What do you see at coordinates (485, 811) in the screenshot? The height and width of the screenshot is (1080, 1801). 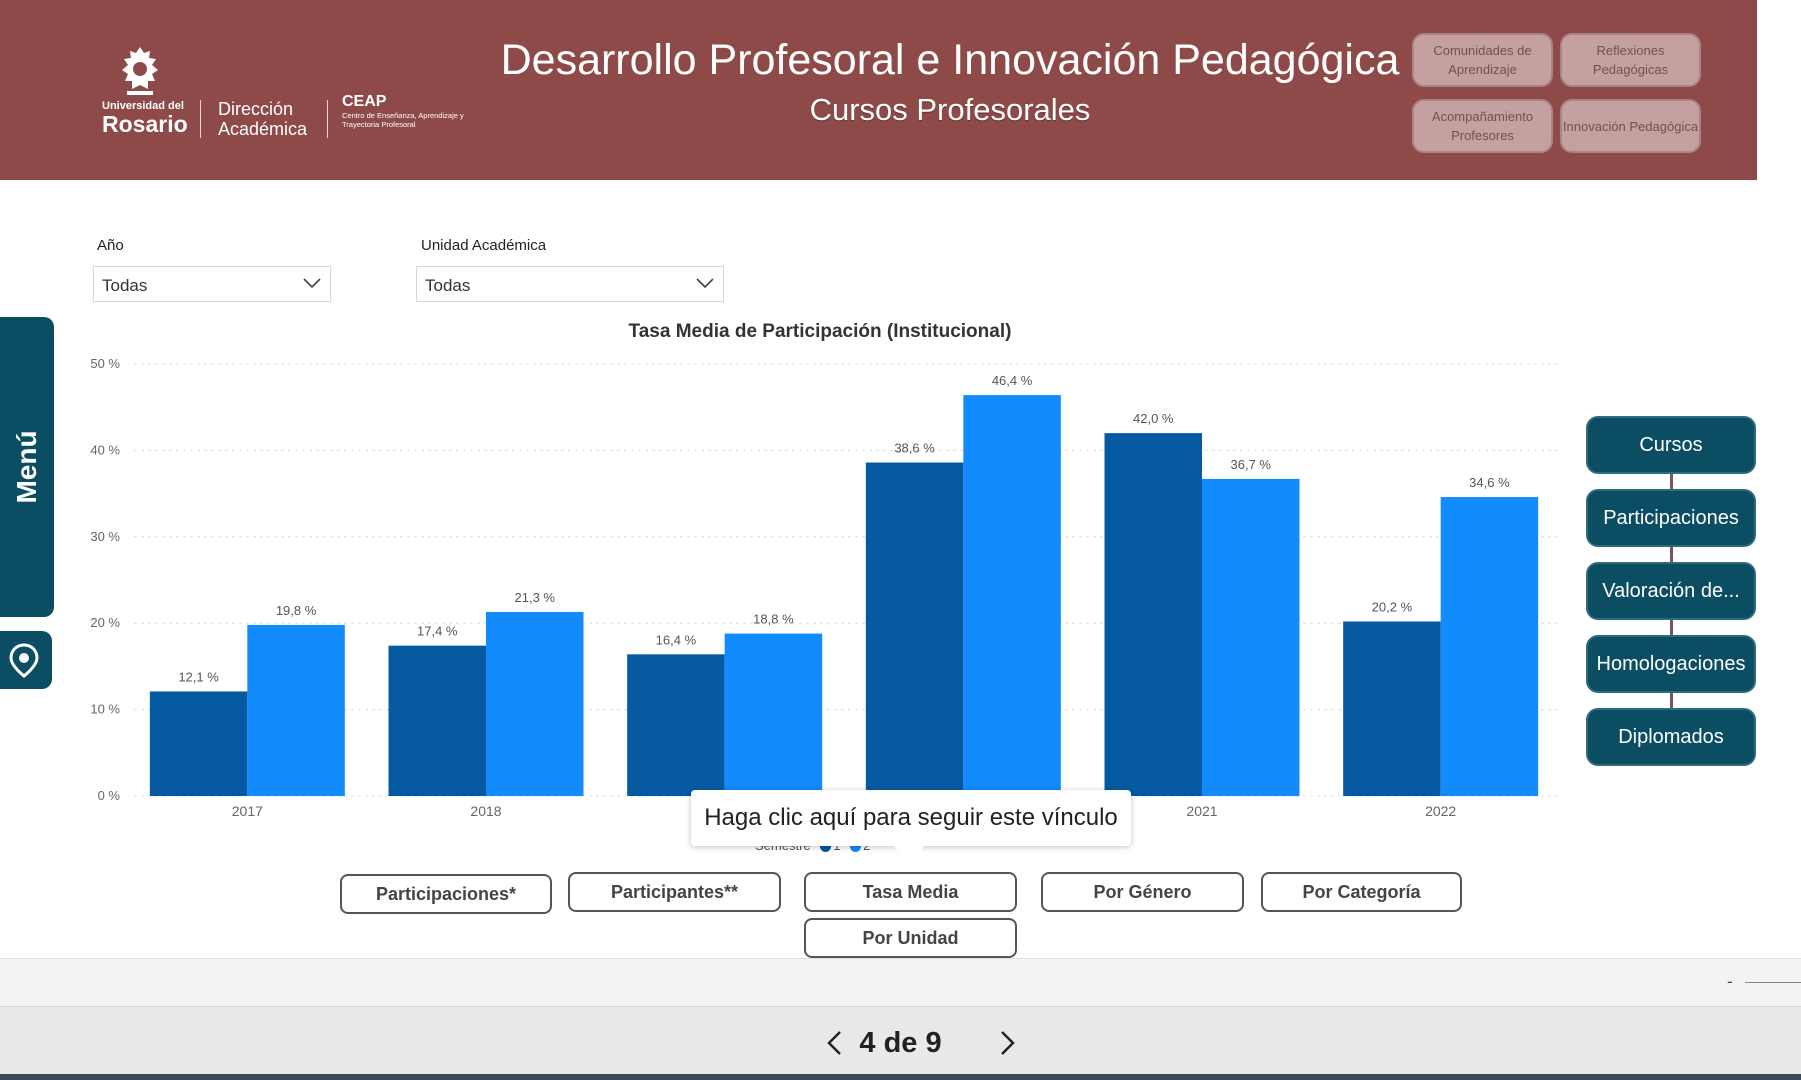 I see `x-tick-label: 2018` at bounding box center [485, 811].